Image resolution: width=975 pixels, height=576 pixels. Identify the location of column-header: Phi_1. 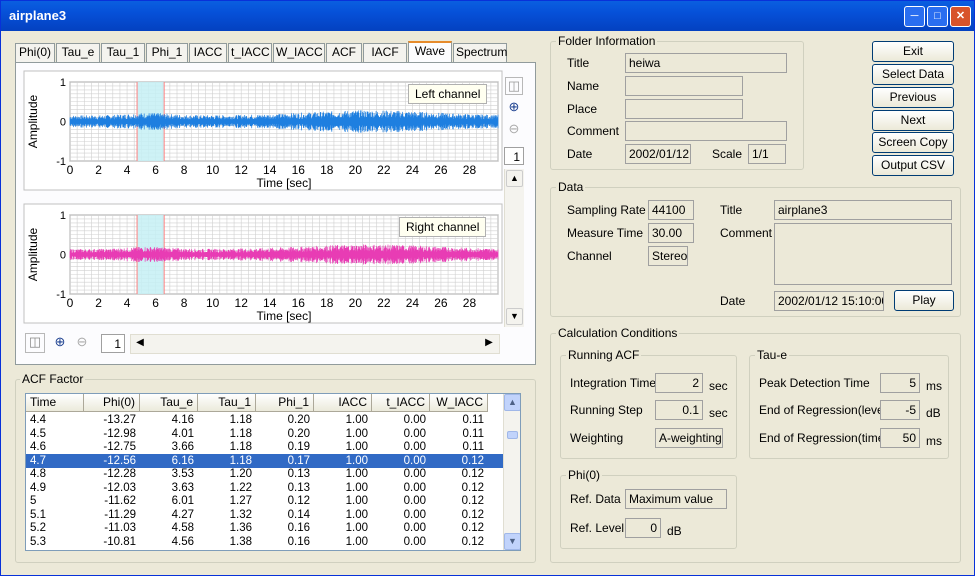
(285, 403).